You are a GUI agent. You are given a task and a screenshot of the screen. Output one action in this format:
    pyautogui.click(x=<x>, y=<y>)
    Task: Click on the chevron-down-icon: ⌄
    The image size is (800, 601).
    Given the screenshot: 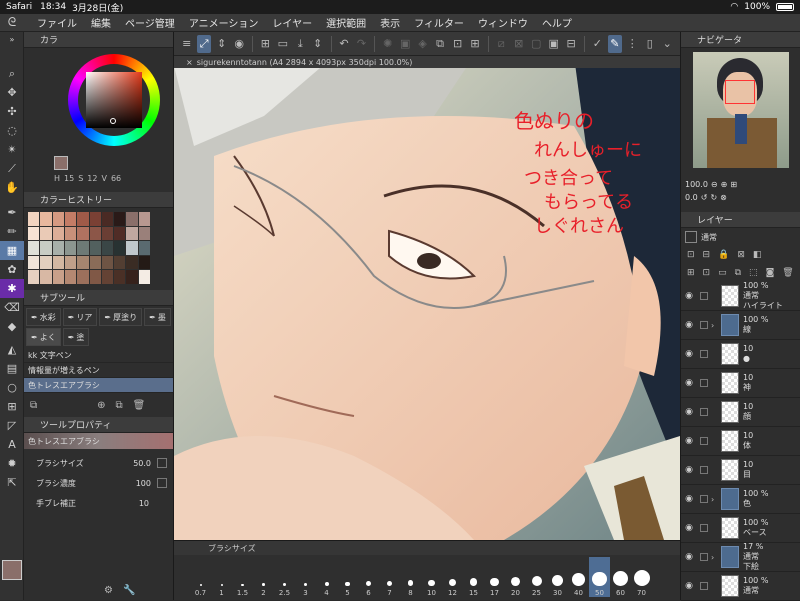 What is the action you would take?
    pyautogui.click(x=667, y=44)
    